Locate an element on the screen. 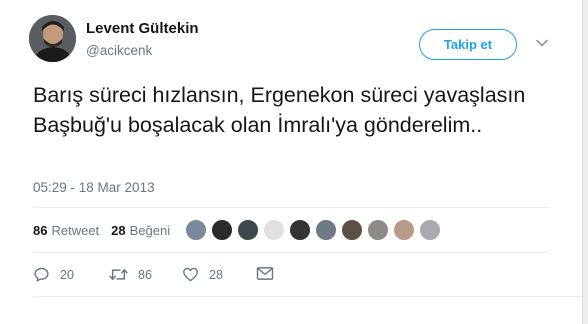 Image resolution: width=588 pixels, height=324 pixels. follow-button: Takip et is located at coordinates (468, 44).